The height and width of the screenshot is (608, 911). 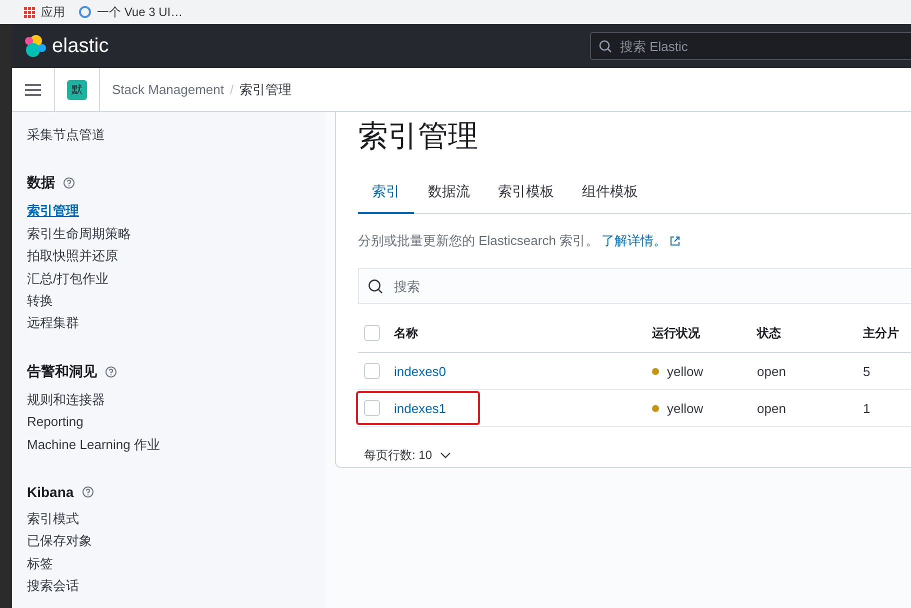 What do you see at coordinates (176, 586) in the screenshot?
I see `sidebar-item: 搜索会话` at bounding box center [176, 586].